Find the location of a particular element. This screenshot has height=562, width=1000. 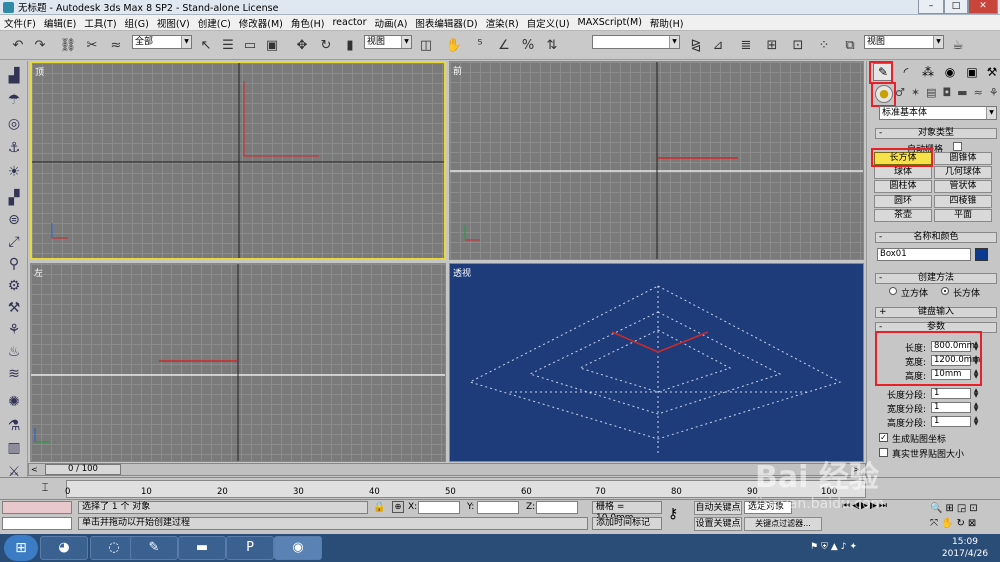

cube-radio is located at coordinates (893, 291).